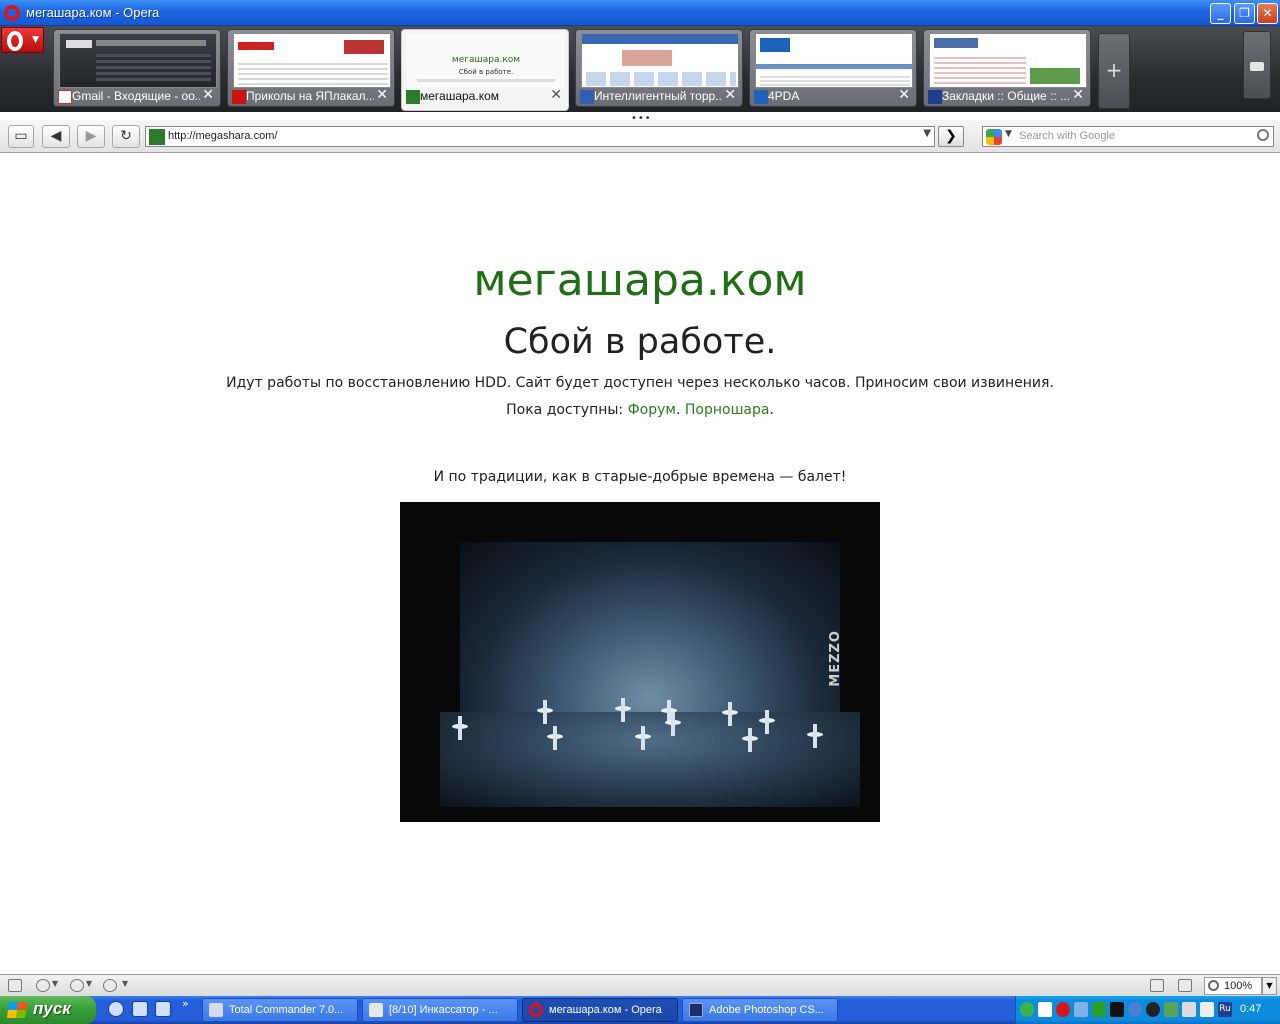 This screenshot has height=1024, width=1280. What do you see at coordinates (77, 985) in the screenshot?
I see `turbo-icon` at bounding box center [77, 985].